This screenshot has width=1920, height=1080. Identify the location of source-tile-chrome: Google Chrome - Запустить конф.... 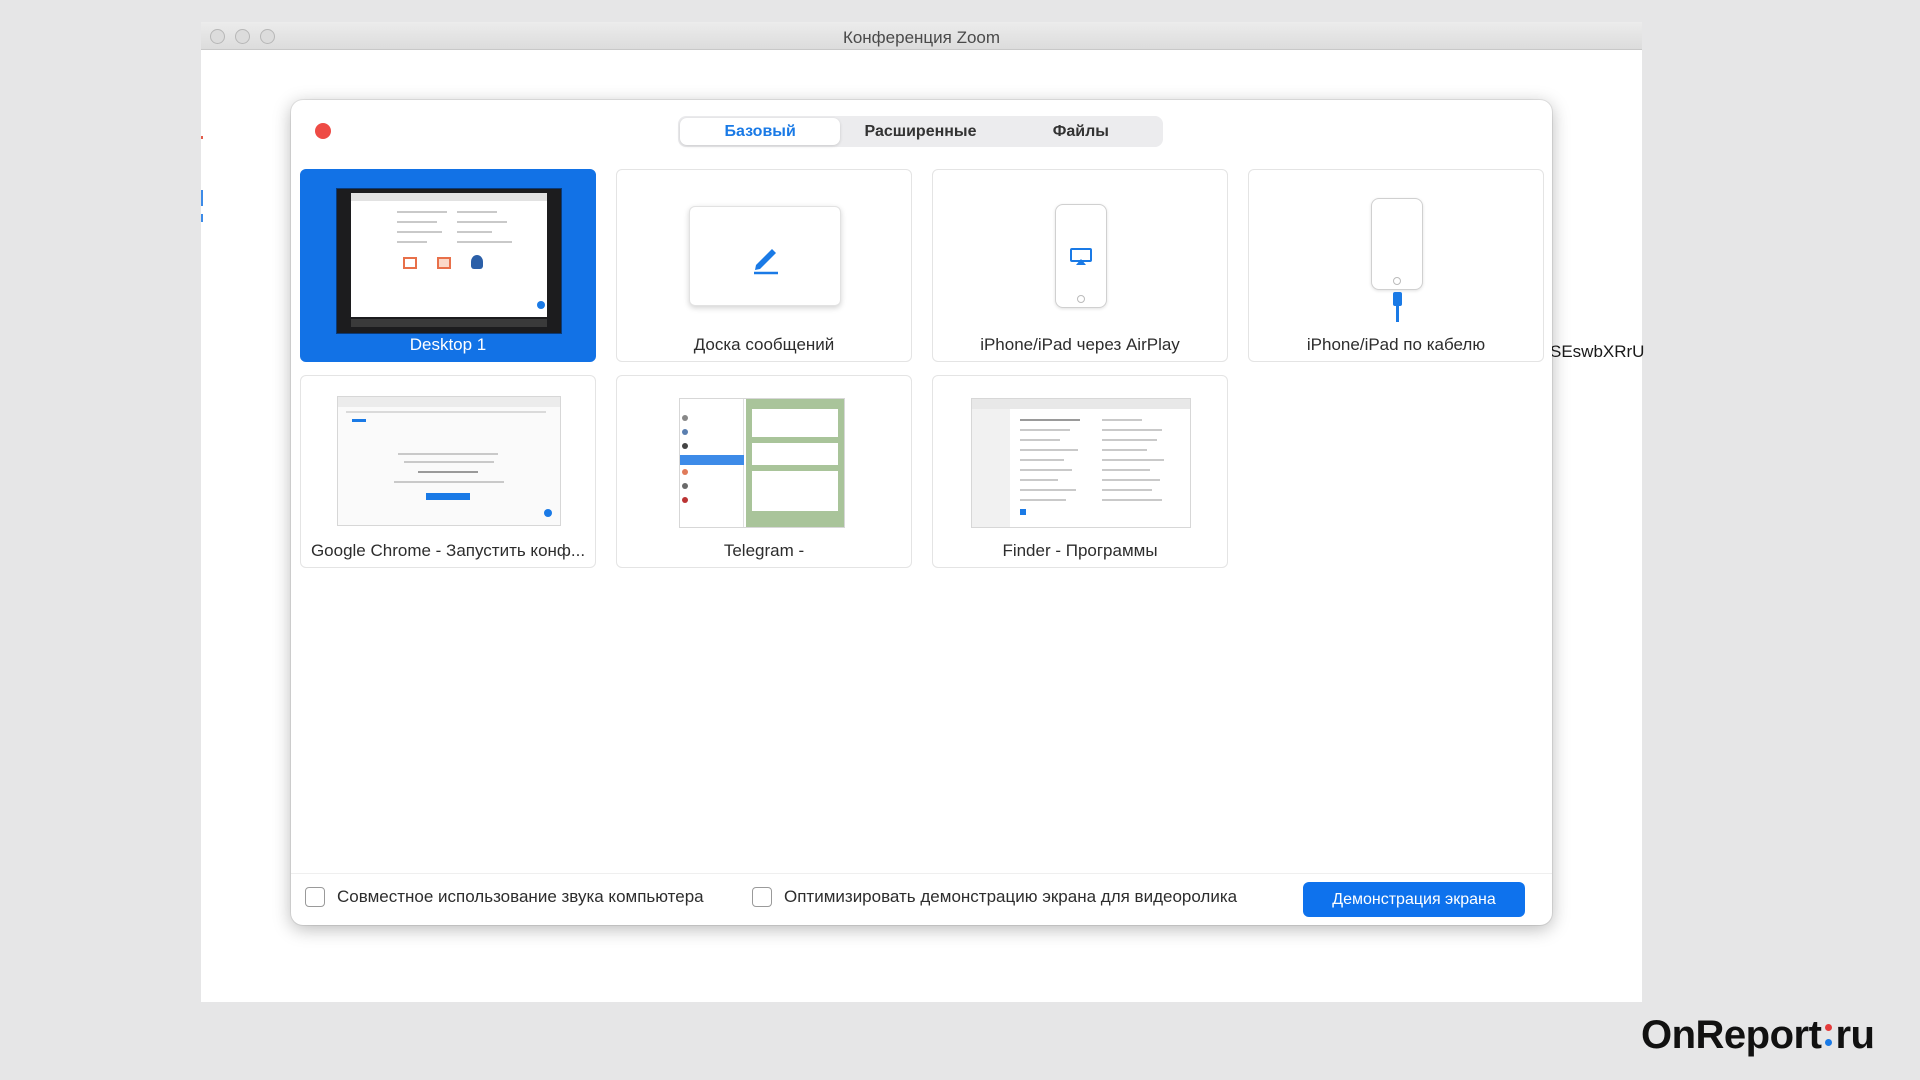
(448, 471).